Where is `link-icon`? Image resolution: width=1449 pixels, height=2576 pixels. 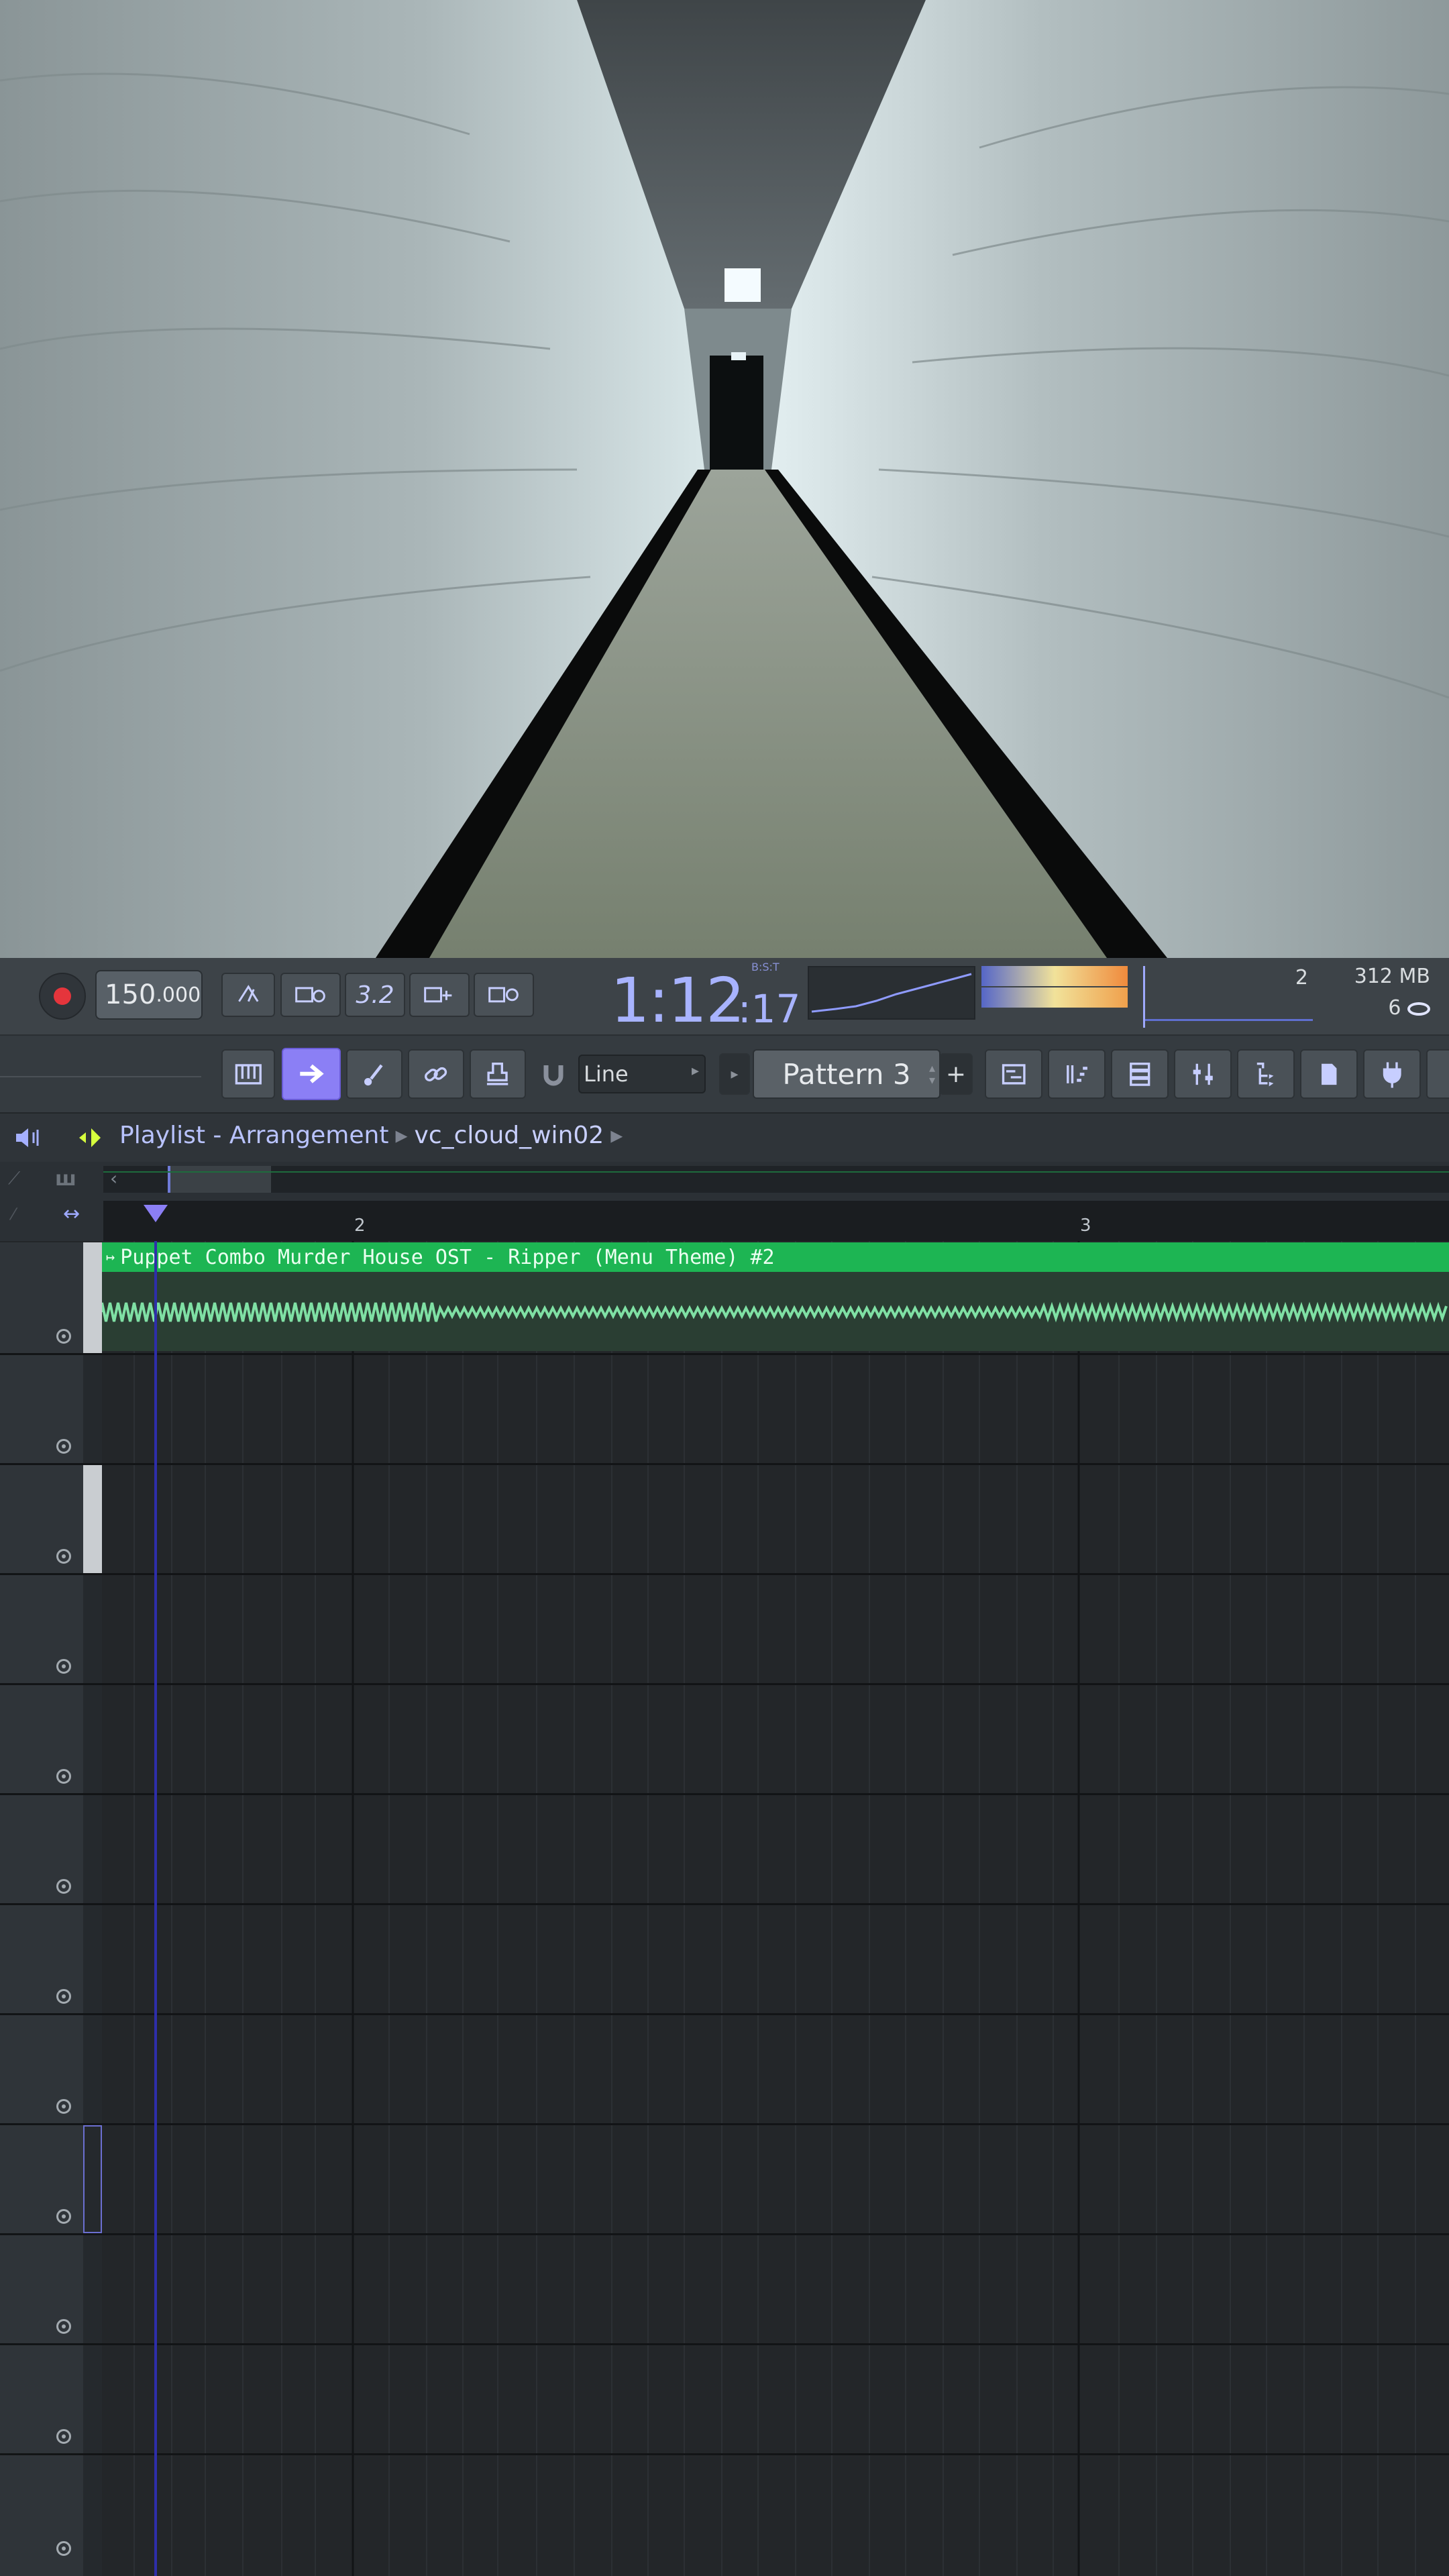
link-icon is located at coordinates (436, 1074).